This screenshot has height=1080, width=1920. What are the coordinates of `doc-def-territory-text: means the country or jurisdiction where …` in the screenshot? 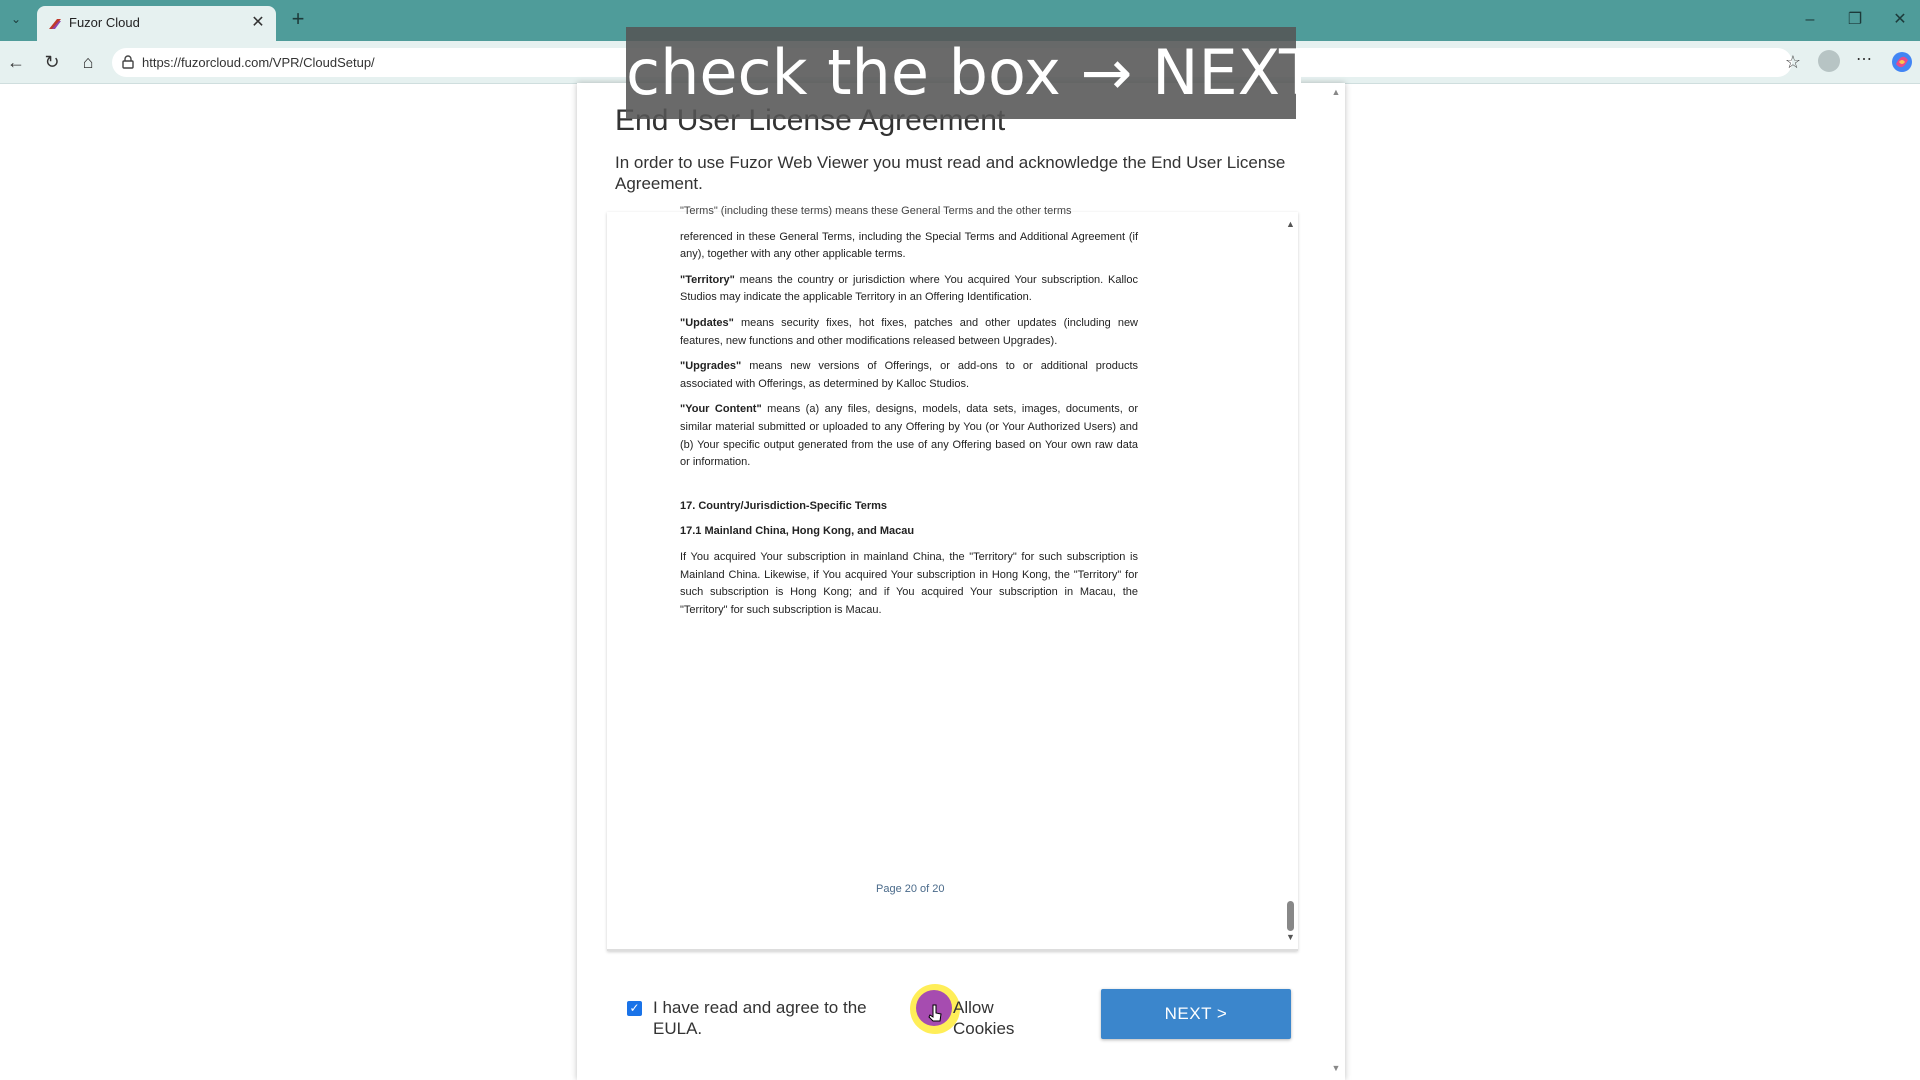 It's located at (909, 288).